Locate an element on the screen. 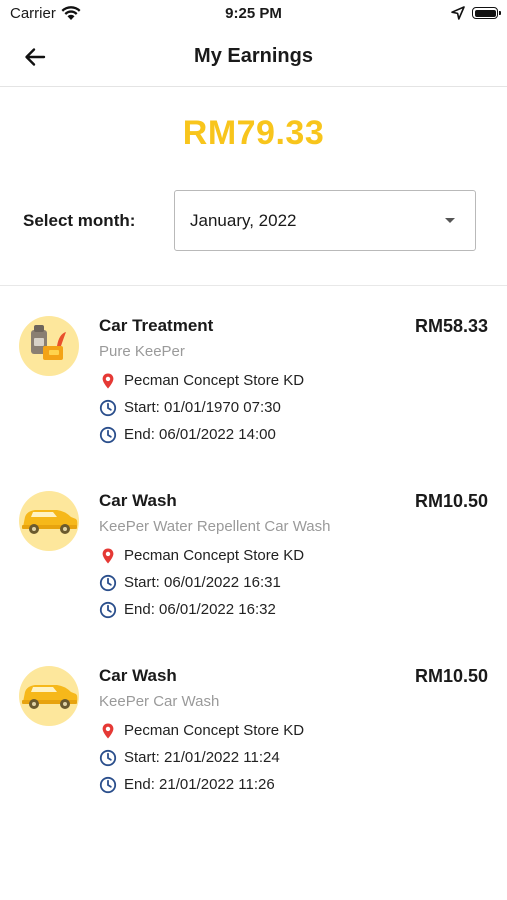 The image size is (507, 900). earning-service: KeePer Car Wash is located at coordinates (159, 701).